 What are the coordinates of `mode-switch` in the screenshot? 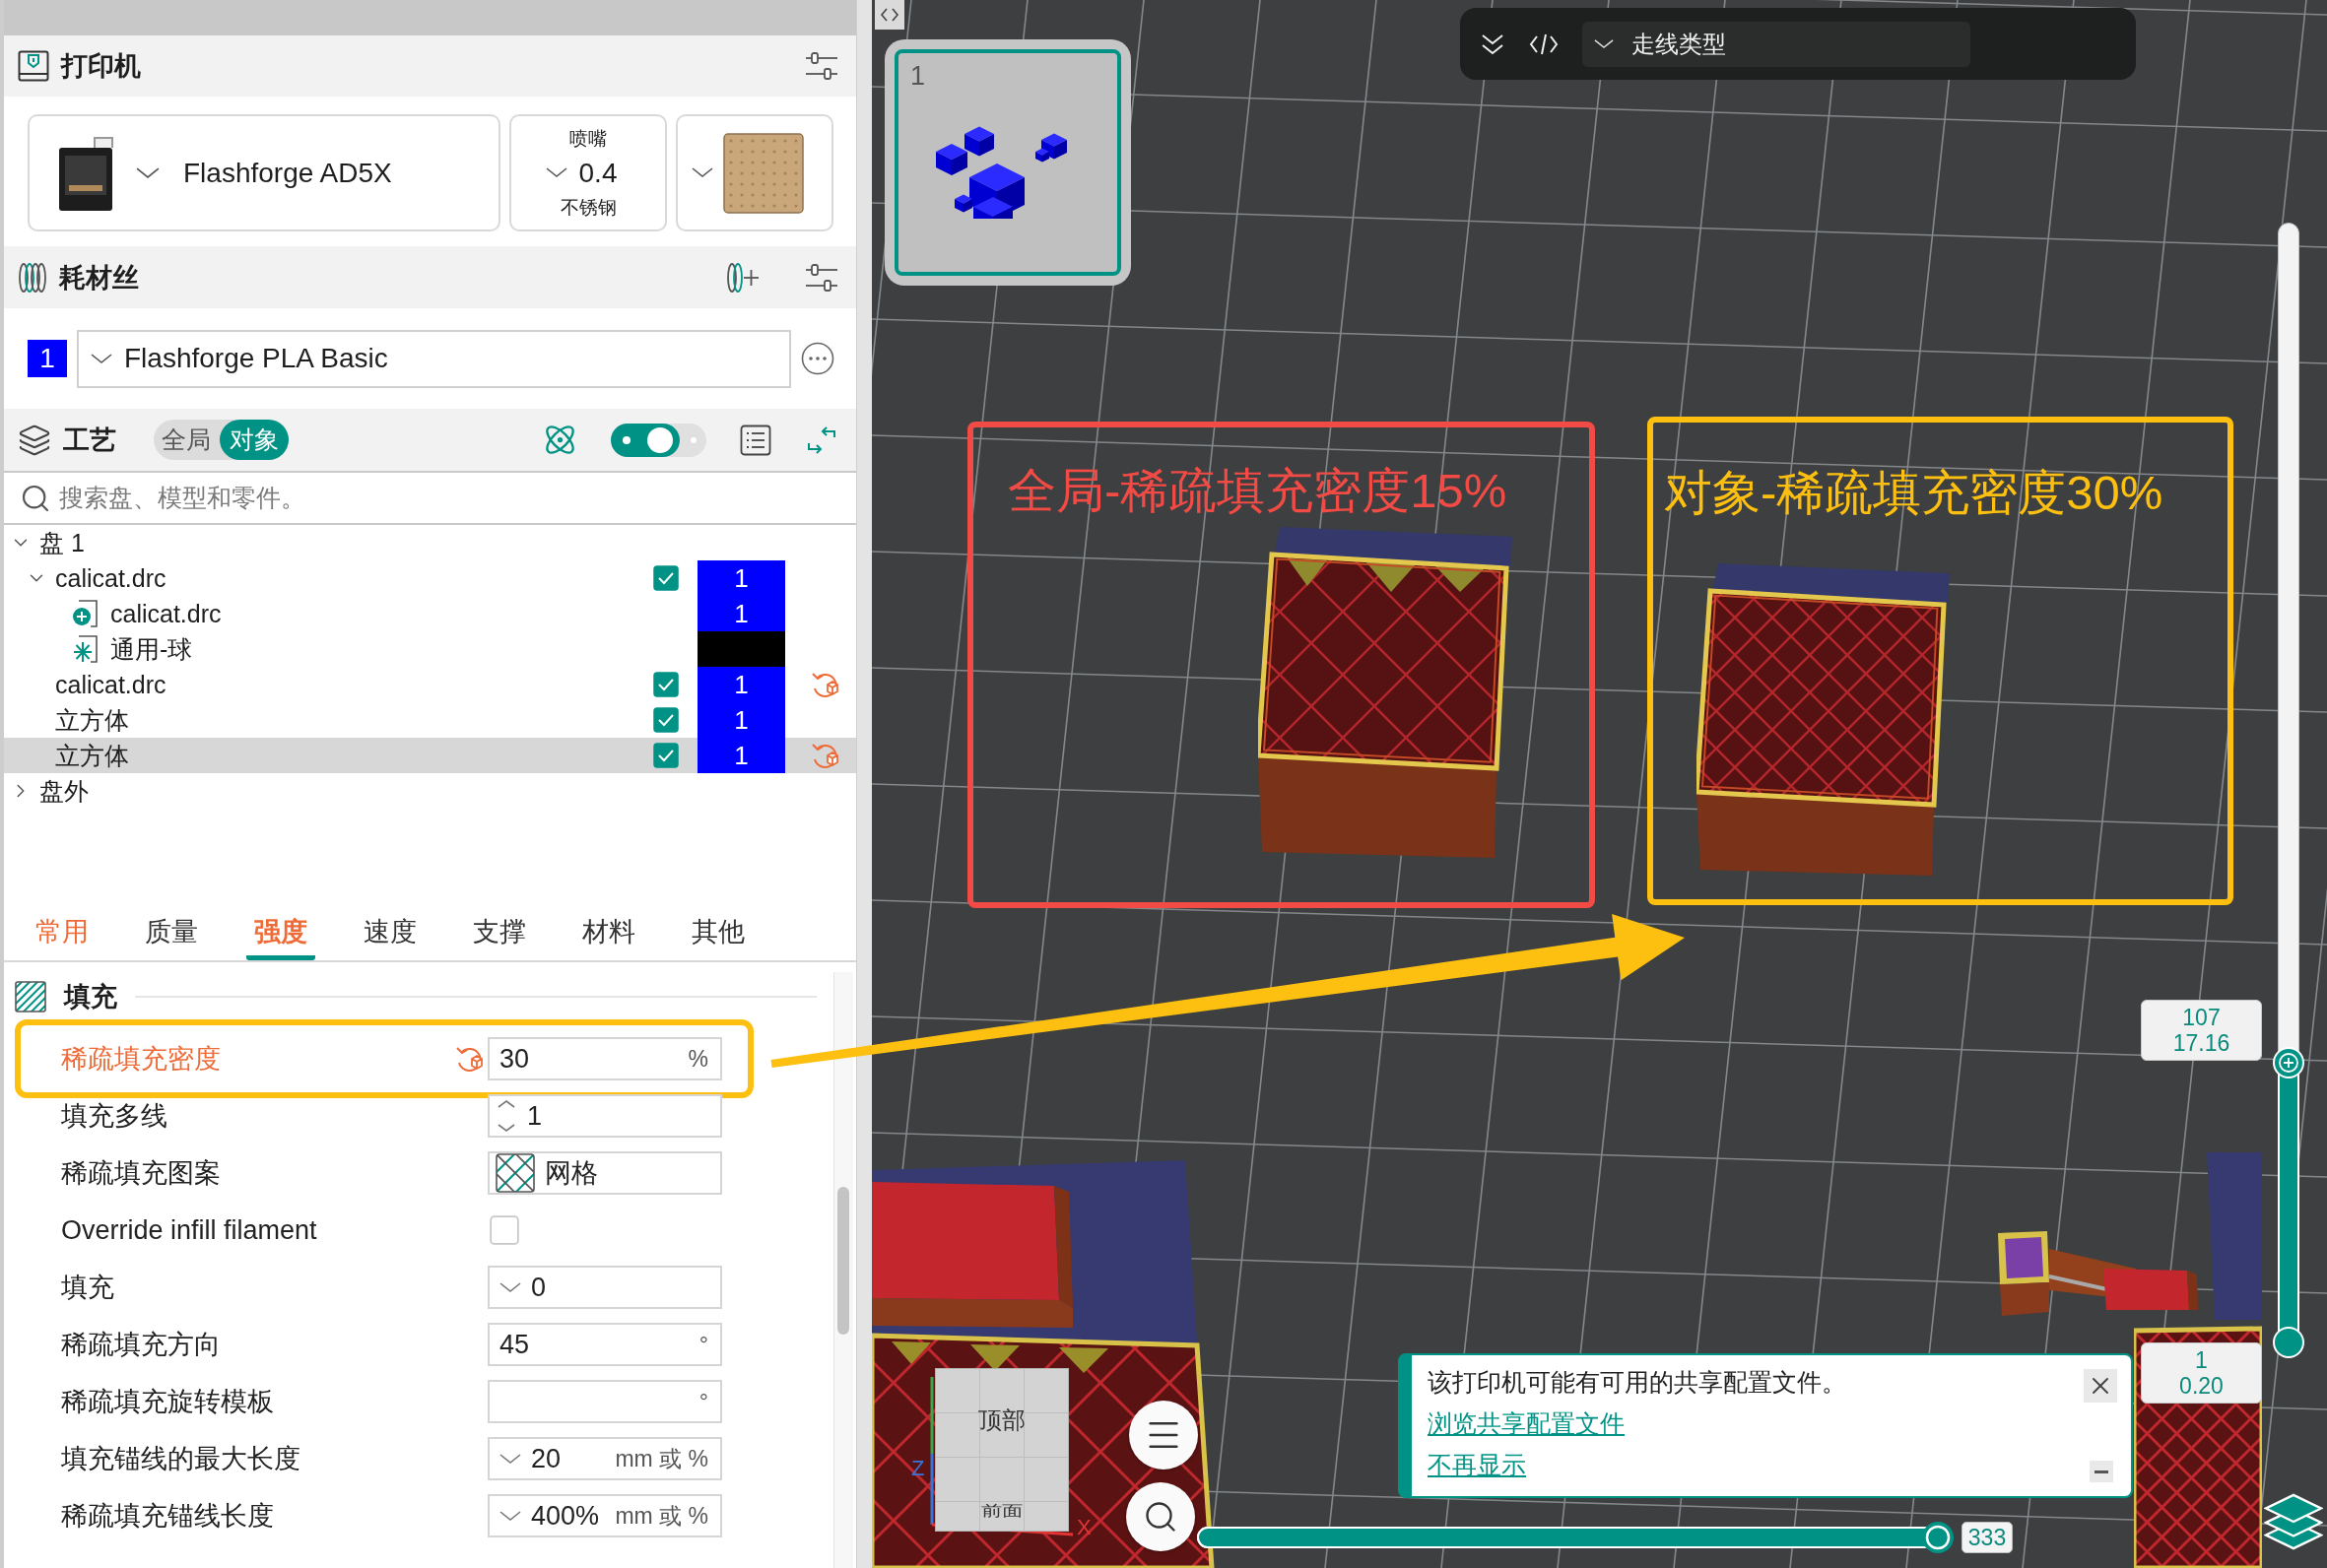 It's located at (658, 440).